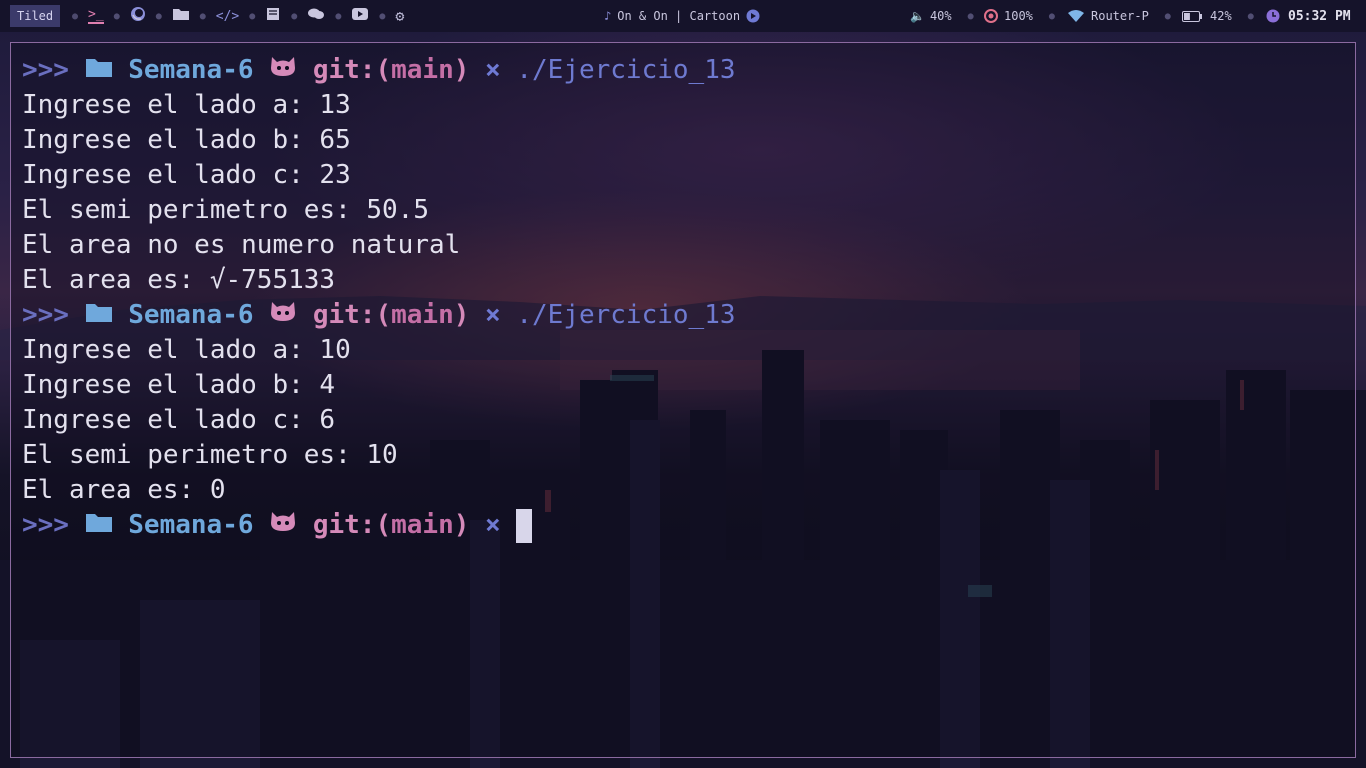 The width and height of the screenshot is (1366, 768). I want to click on output-line: Ingrese el lado c: 23, so click(186, 175).